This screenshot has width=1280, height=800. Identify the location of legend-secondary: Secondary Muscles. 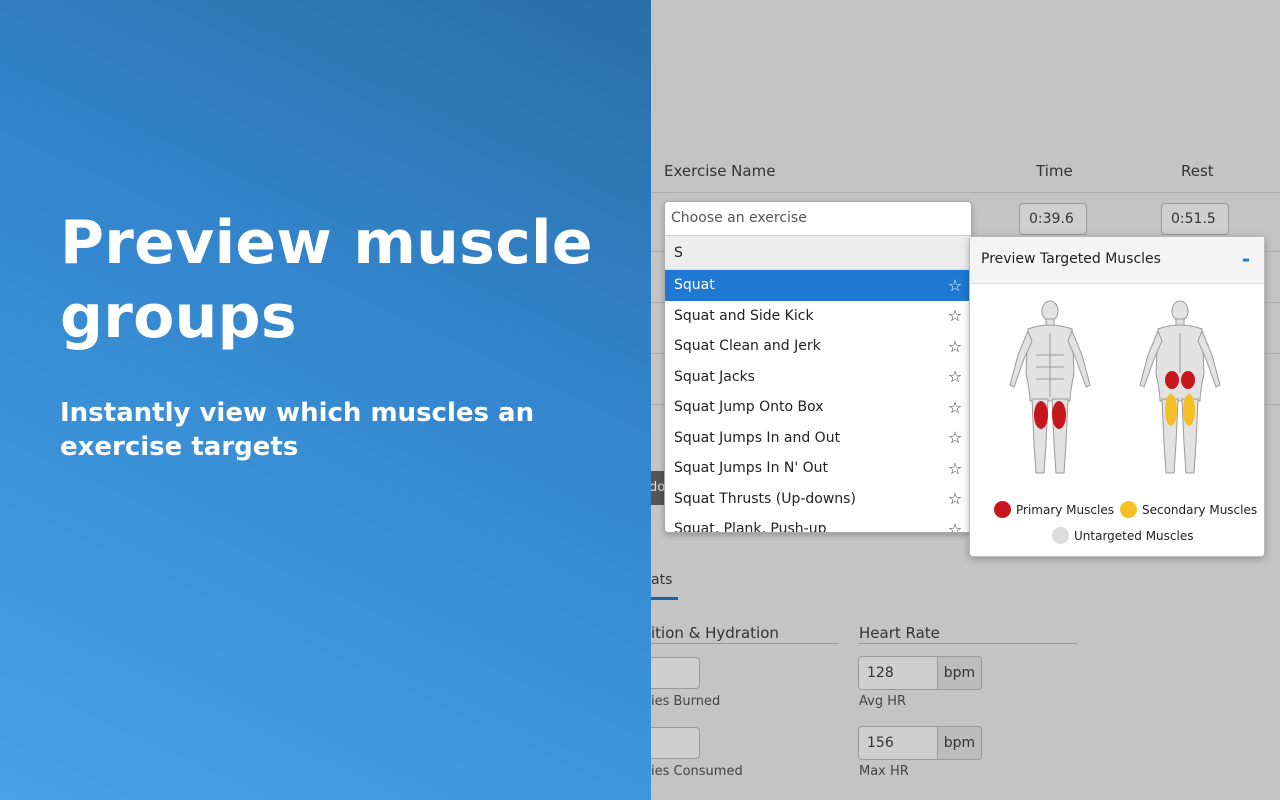
(1188, 509).